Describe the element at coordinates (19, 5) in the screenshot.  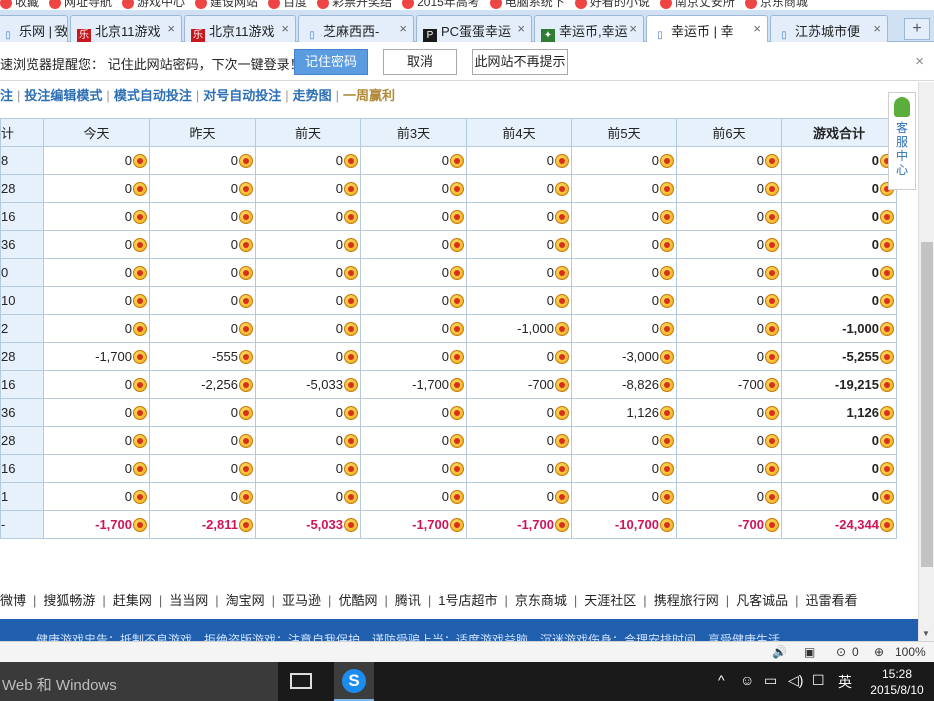
I see `bookmark-item: 收藏` at that location.